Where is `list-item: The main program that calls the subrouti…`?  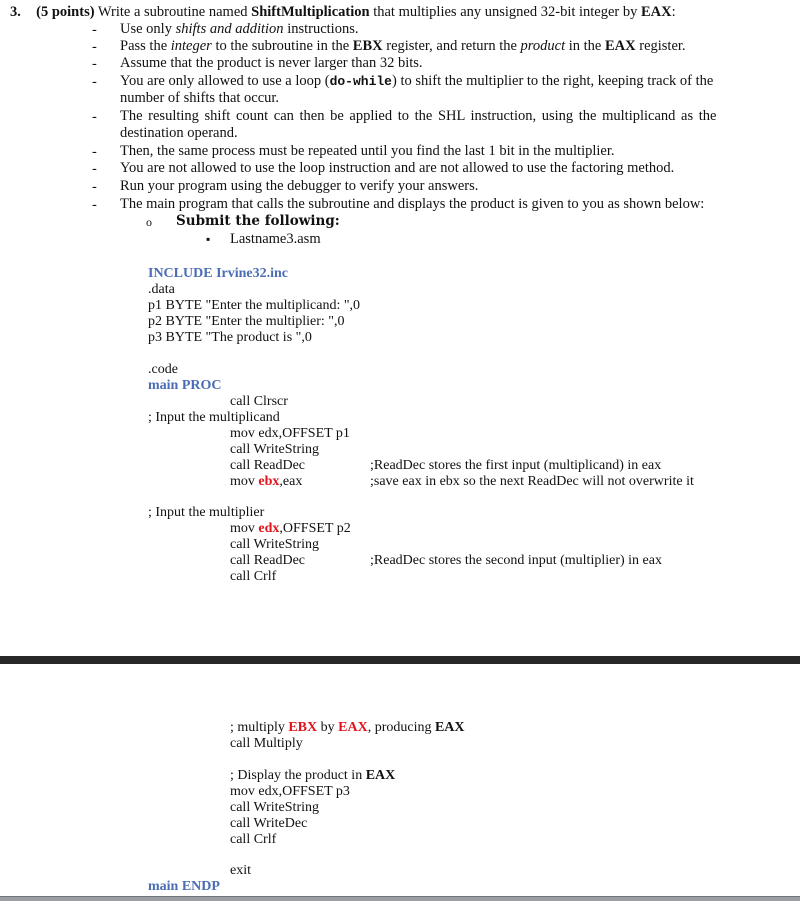 list-item: The main program that calls the subrouti… is located at coordinates (412, 205).